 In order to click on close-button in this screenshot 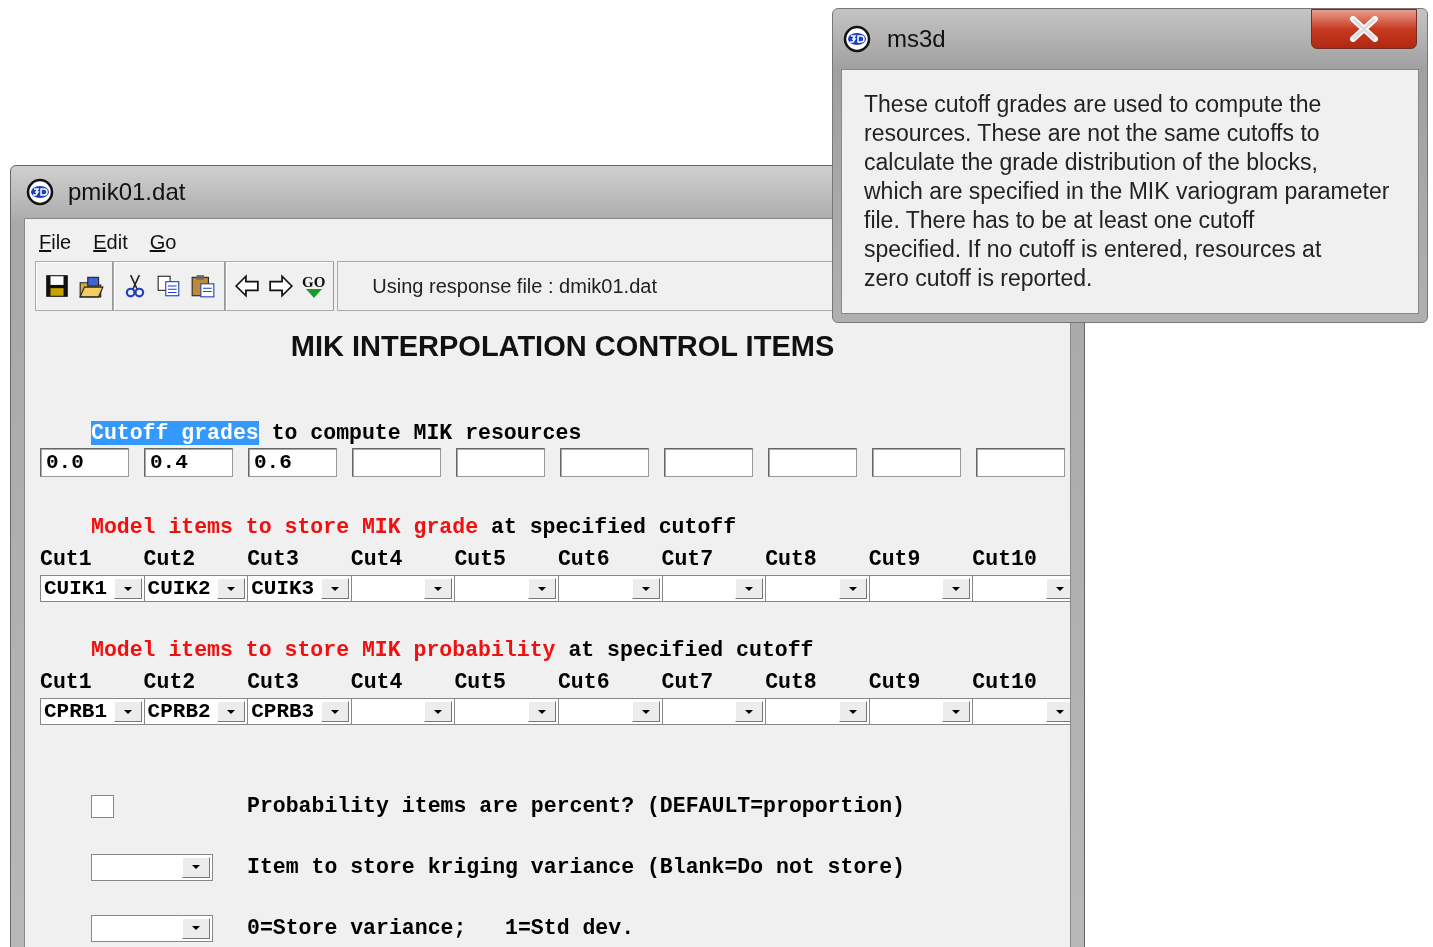, I will do `click(1364, 29)`.